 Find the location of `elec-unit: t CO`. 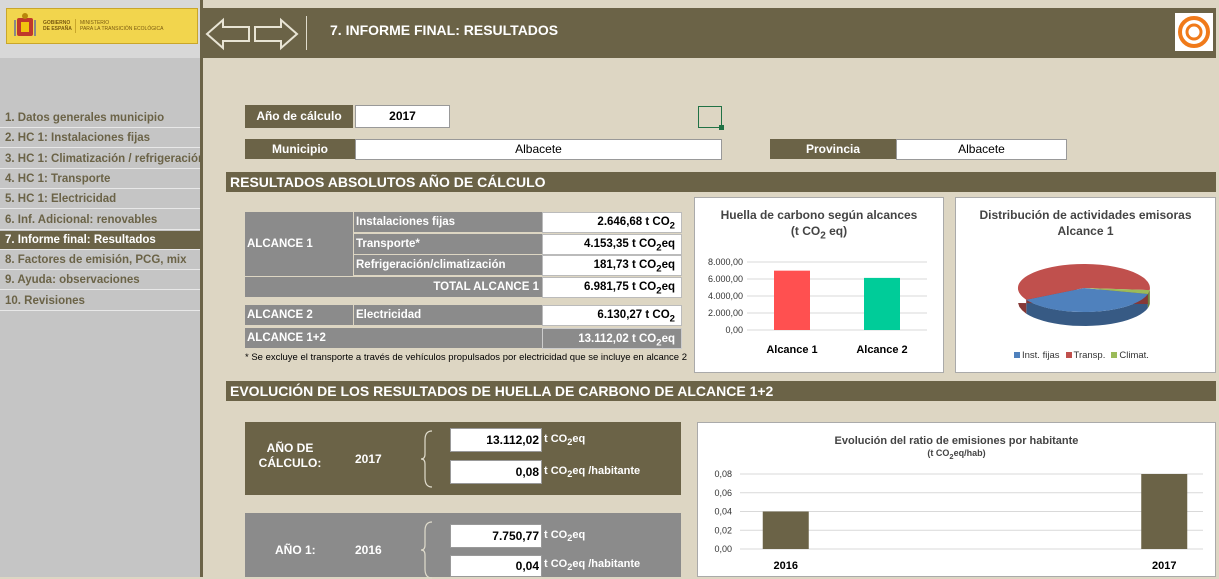

elec-unit: t CO is located at coordinates (657, 315).